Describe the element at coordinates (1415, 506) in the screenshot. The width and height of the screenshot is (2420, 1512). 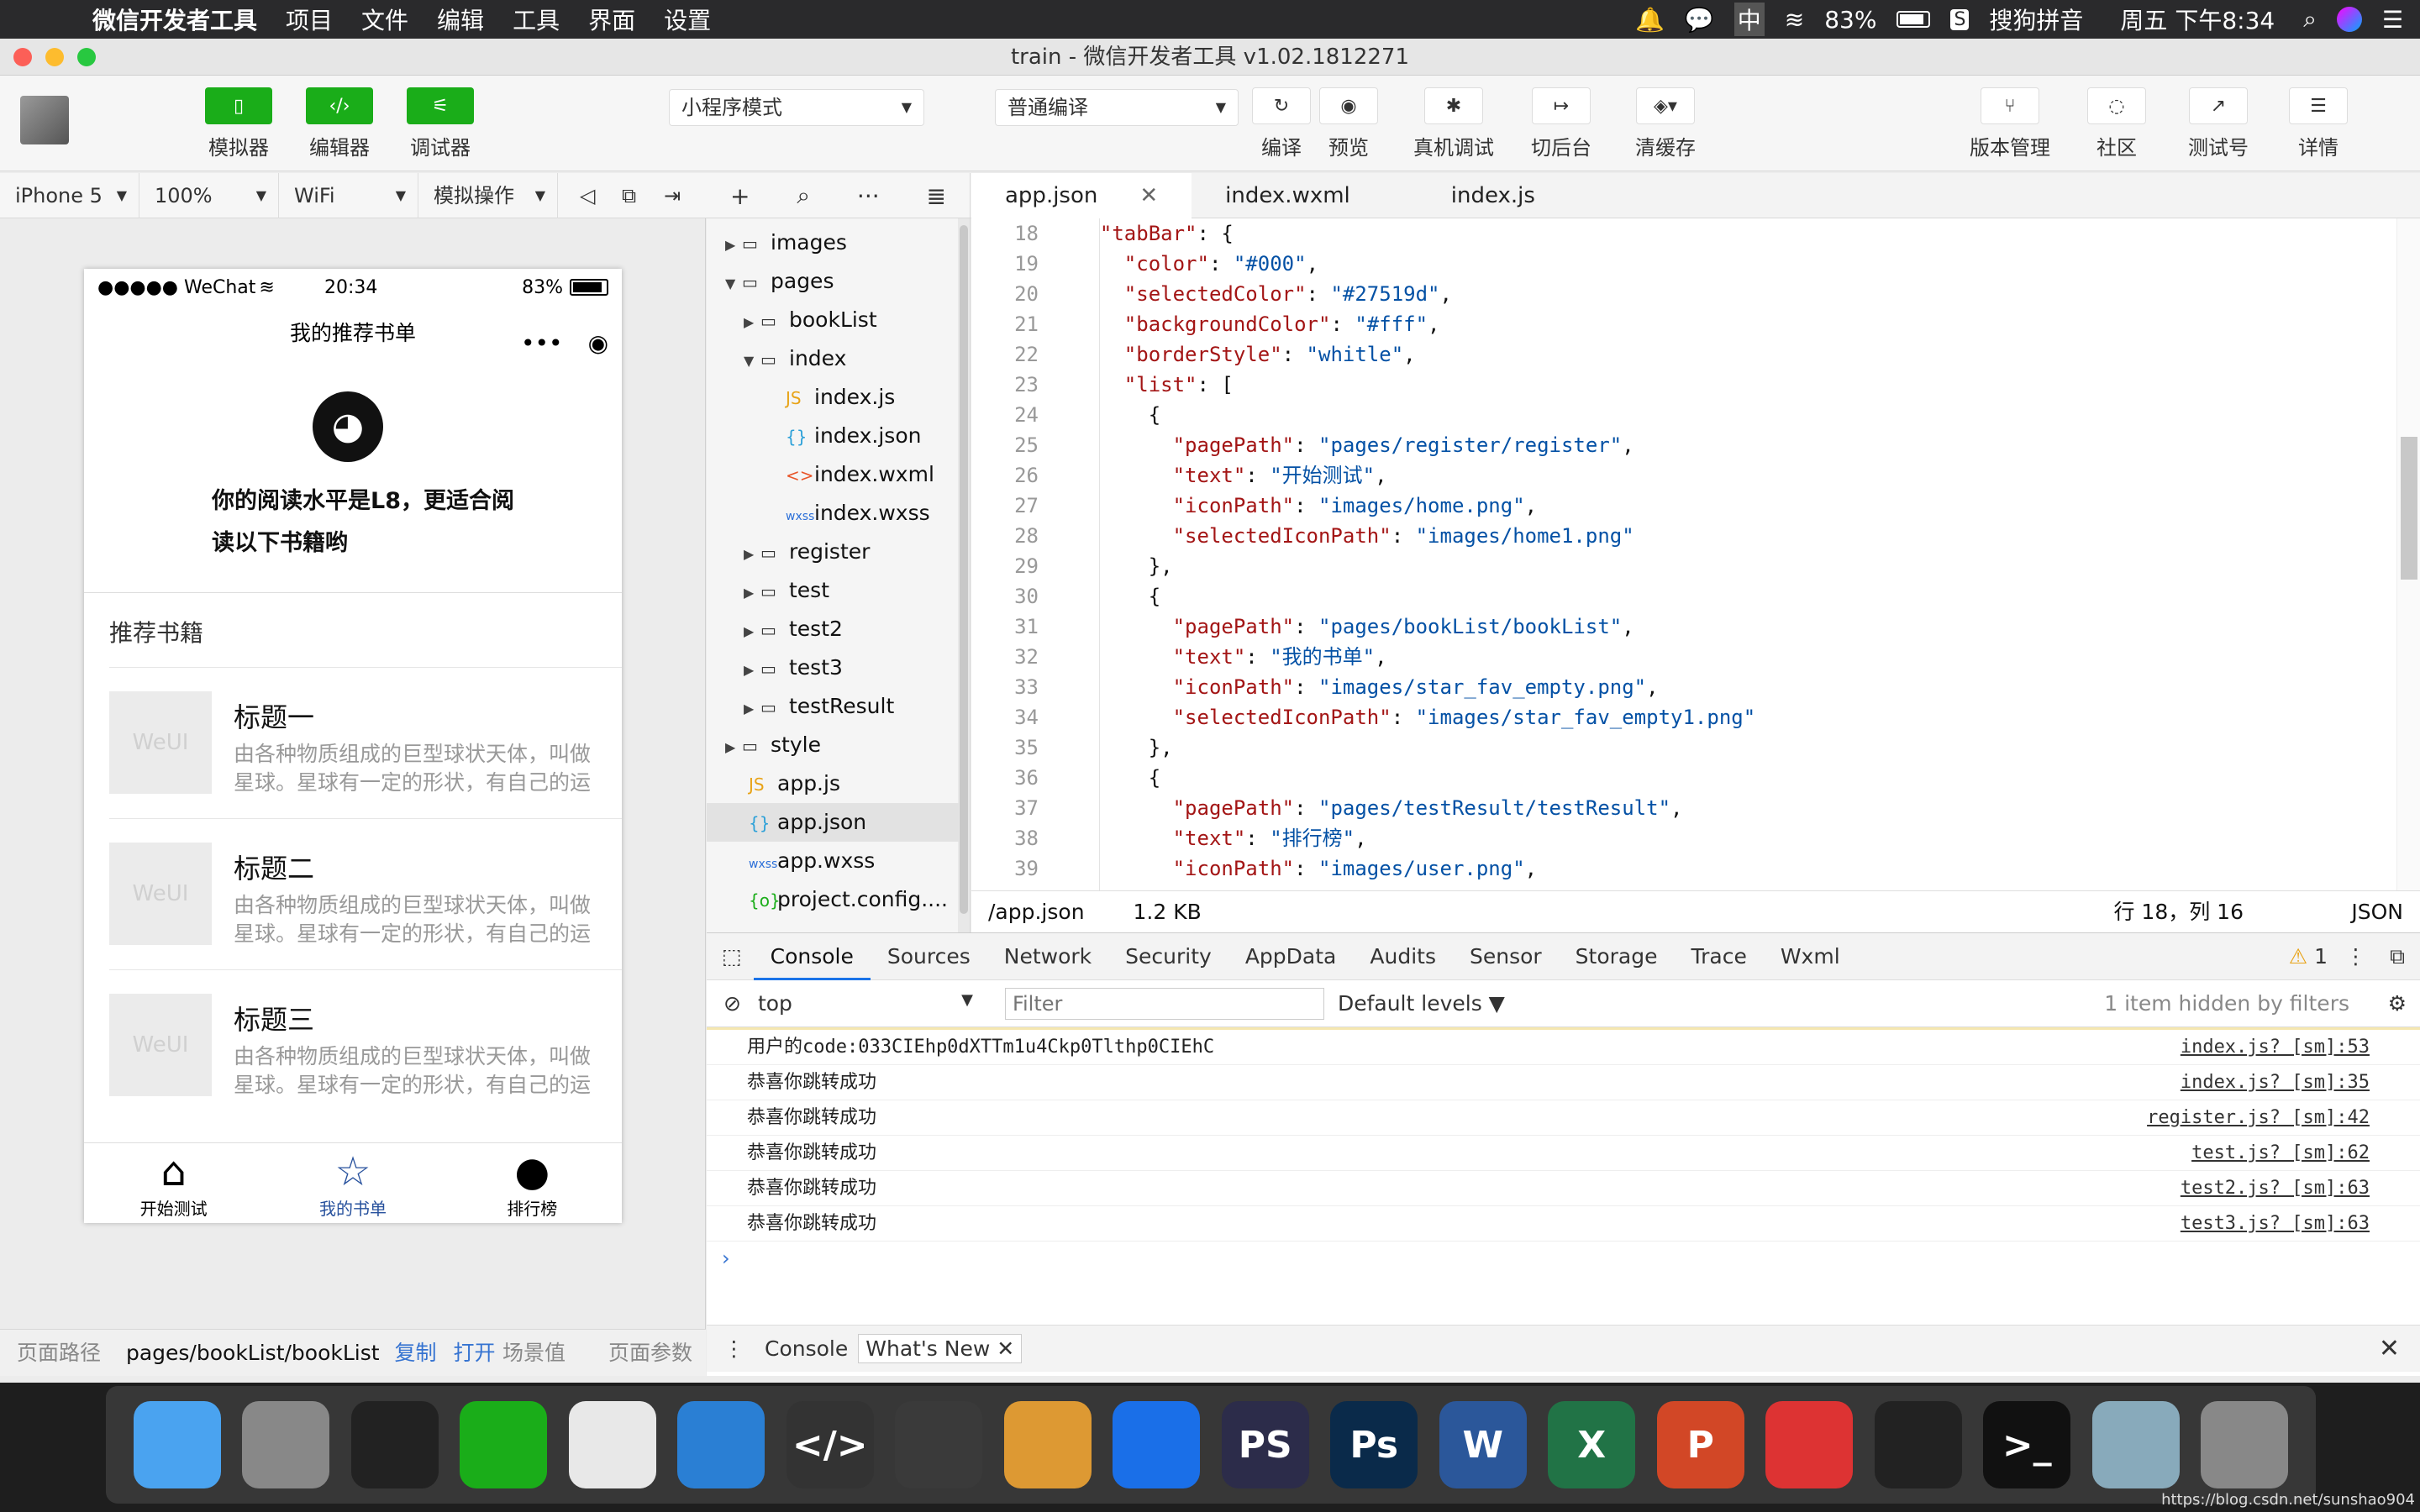
I see `code-line: "iconPath": "images/home.png",` at that location.